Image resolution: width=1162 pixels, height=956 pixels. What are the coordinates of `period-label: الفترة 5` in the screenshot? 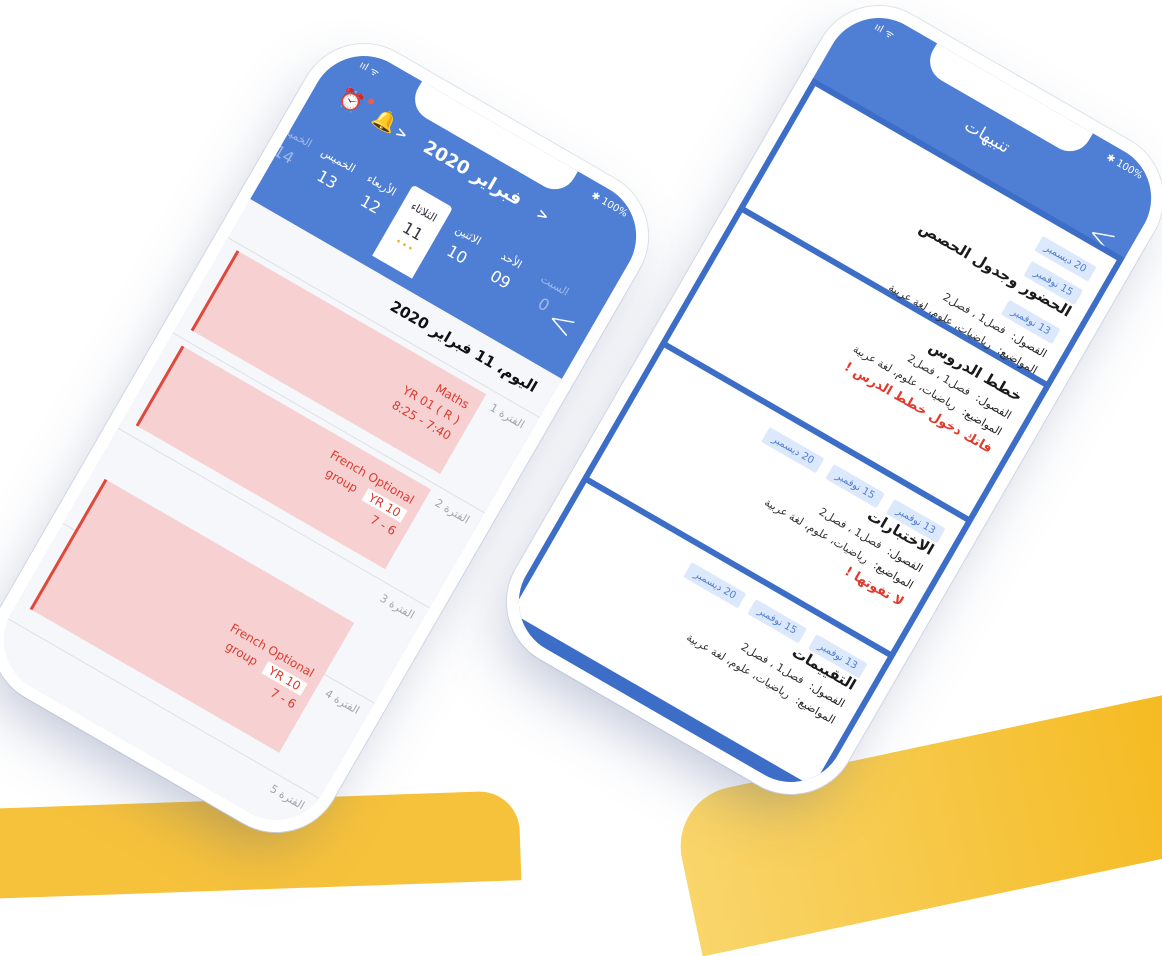 It's located at (287, 797).